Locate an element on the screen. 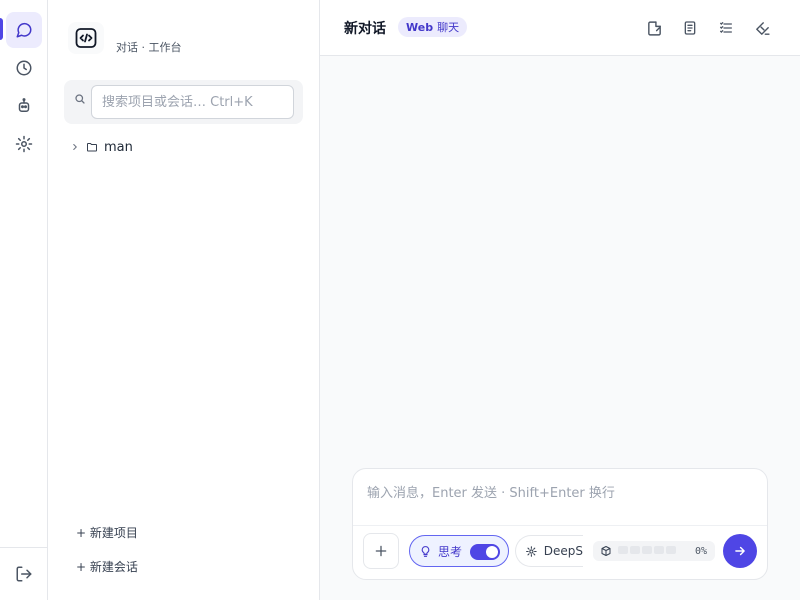 Image resolution: width=800 pixels, height=600 pixels. model-label: DeepS is located at coordinates (563, 551).